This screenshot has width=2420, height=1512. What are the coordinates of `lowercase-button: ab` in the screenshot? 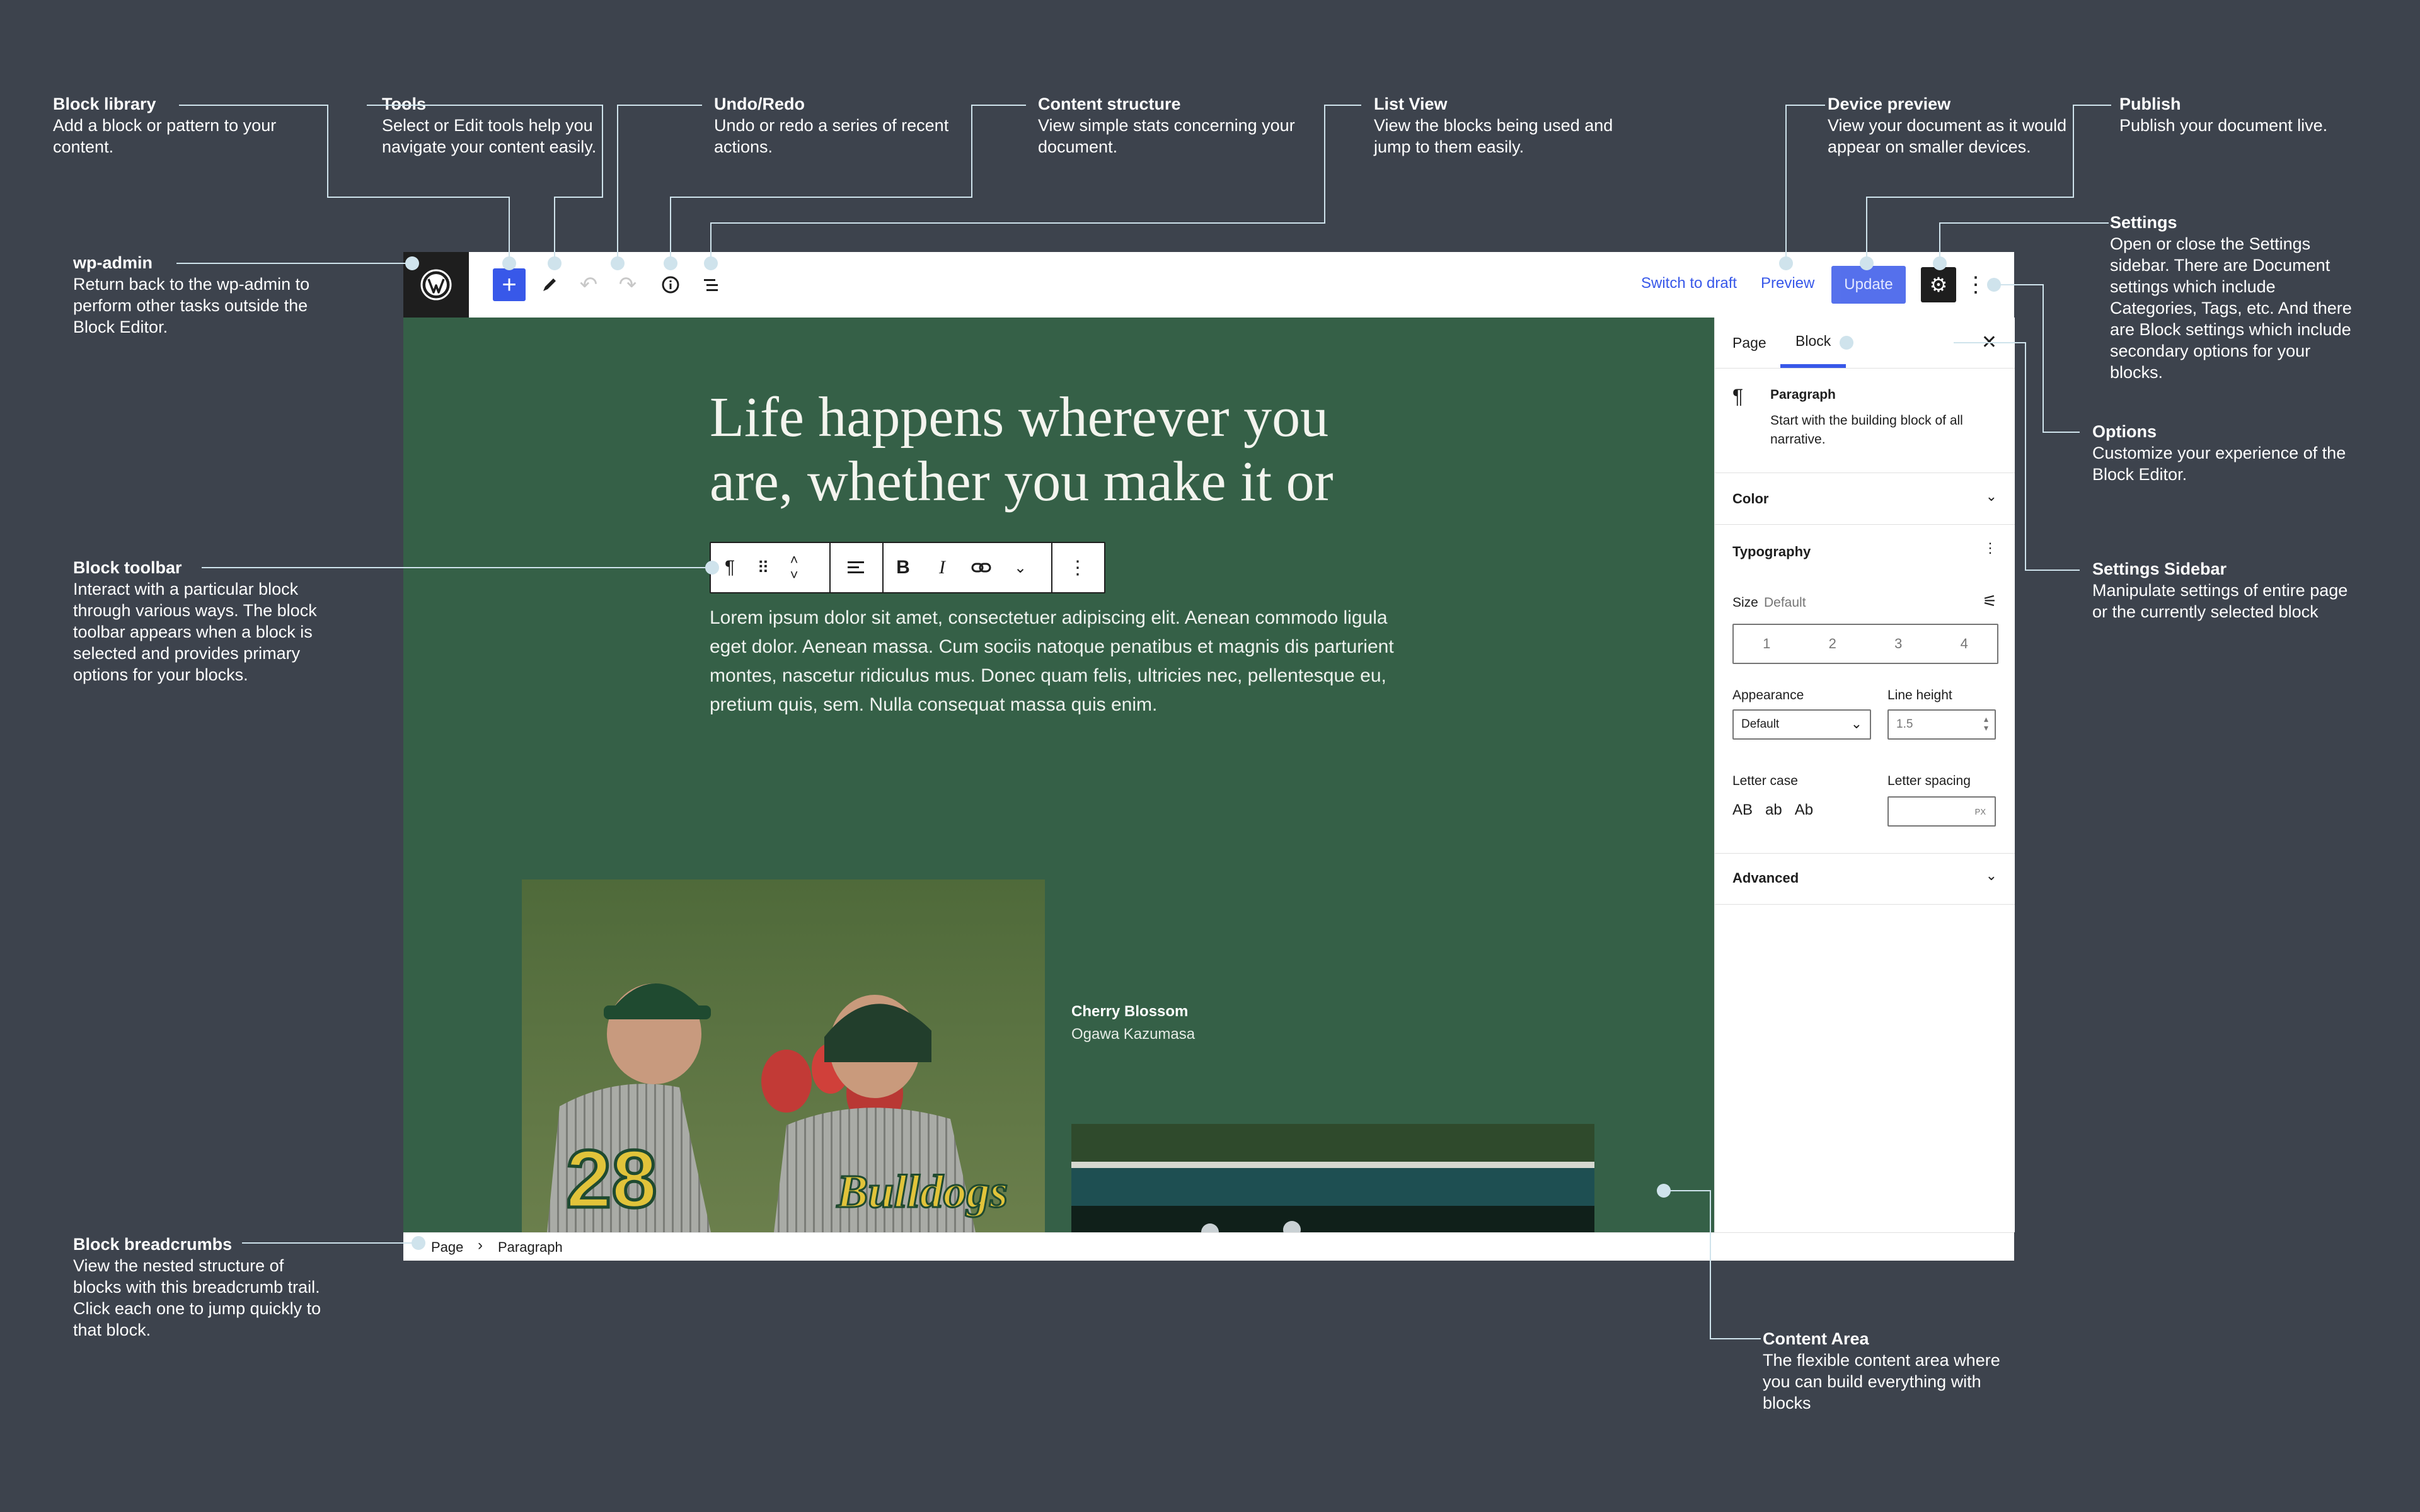 It's located at (1774, 810).